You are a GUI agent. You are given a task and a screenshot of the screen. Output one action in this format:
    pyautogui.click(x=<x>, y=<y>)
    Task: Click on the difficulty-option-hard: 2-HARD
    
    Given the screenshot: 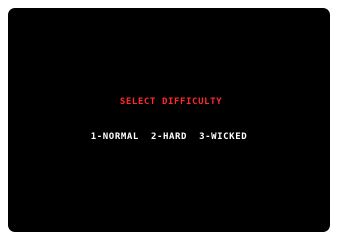 What is the action you would take?
    pyautogui.click(x=169, y=137)
    